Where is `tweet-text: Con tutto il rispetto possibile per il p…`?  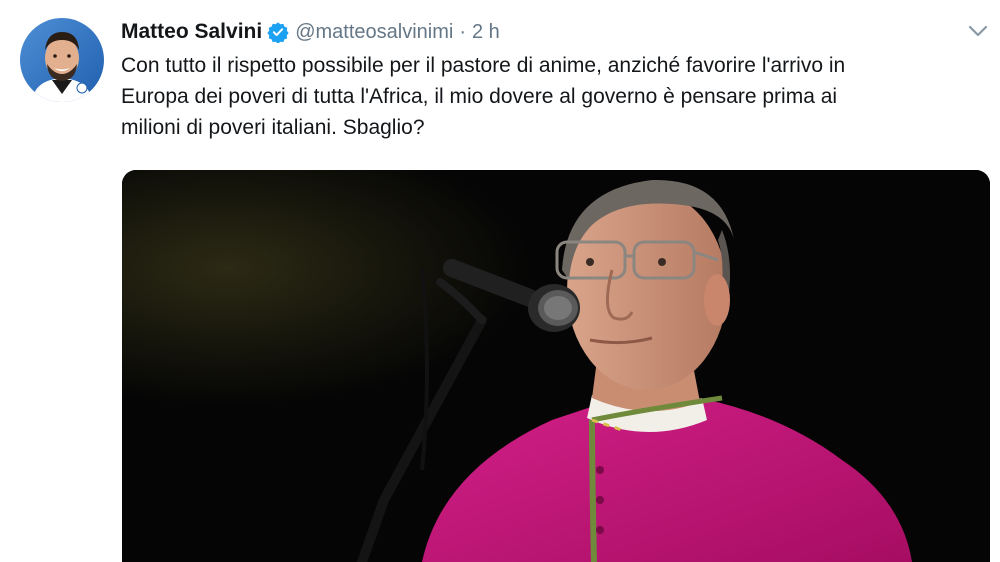
tweet-text: Con tutto il rispetto possibile per il p… is located at coordinates (551, 96).